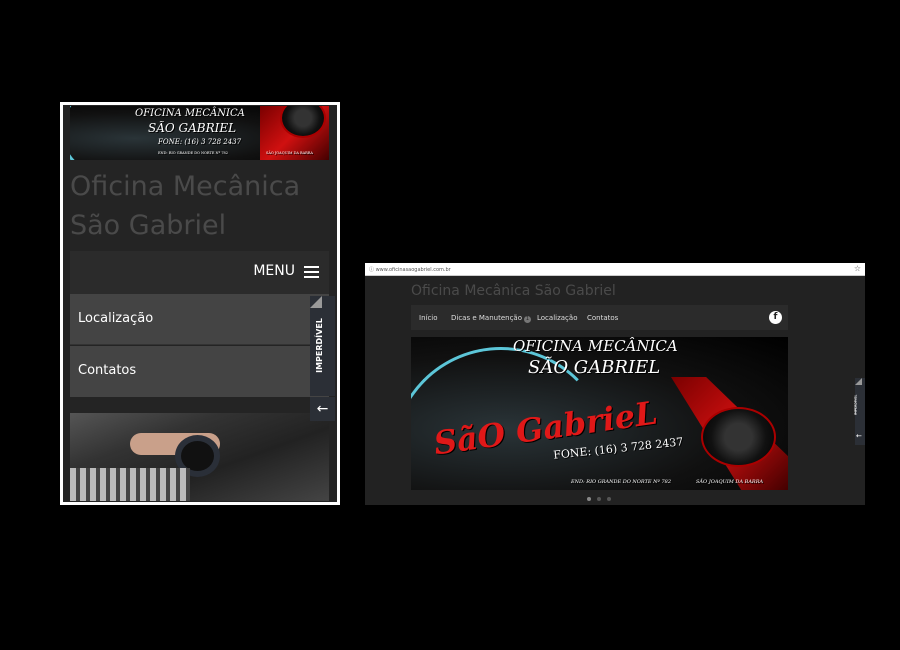 The image size is (900, 650). What do you see at coordinates (857, 268) in the screenshot?
I see `bookmark-star-icon: ☆` at bounding box center [857, 268].